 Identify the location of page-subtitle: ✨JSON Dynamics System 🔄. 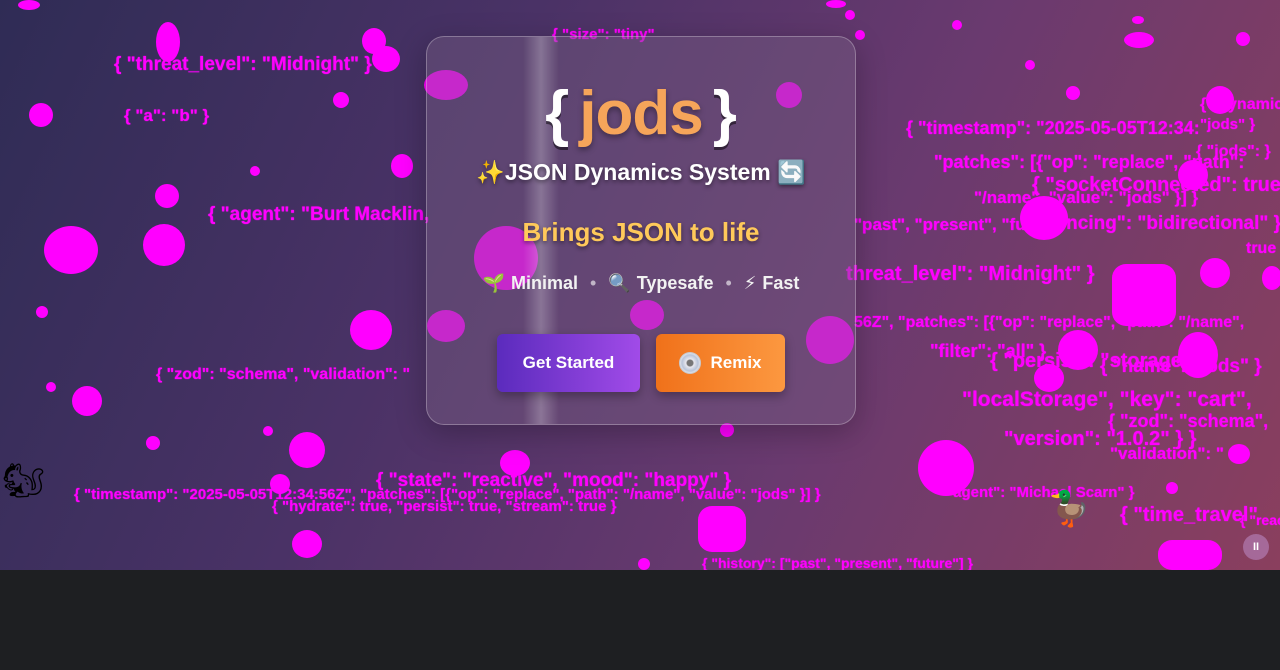
(641, 172).